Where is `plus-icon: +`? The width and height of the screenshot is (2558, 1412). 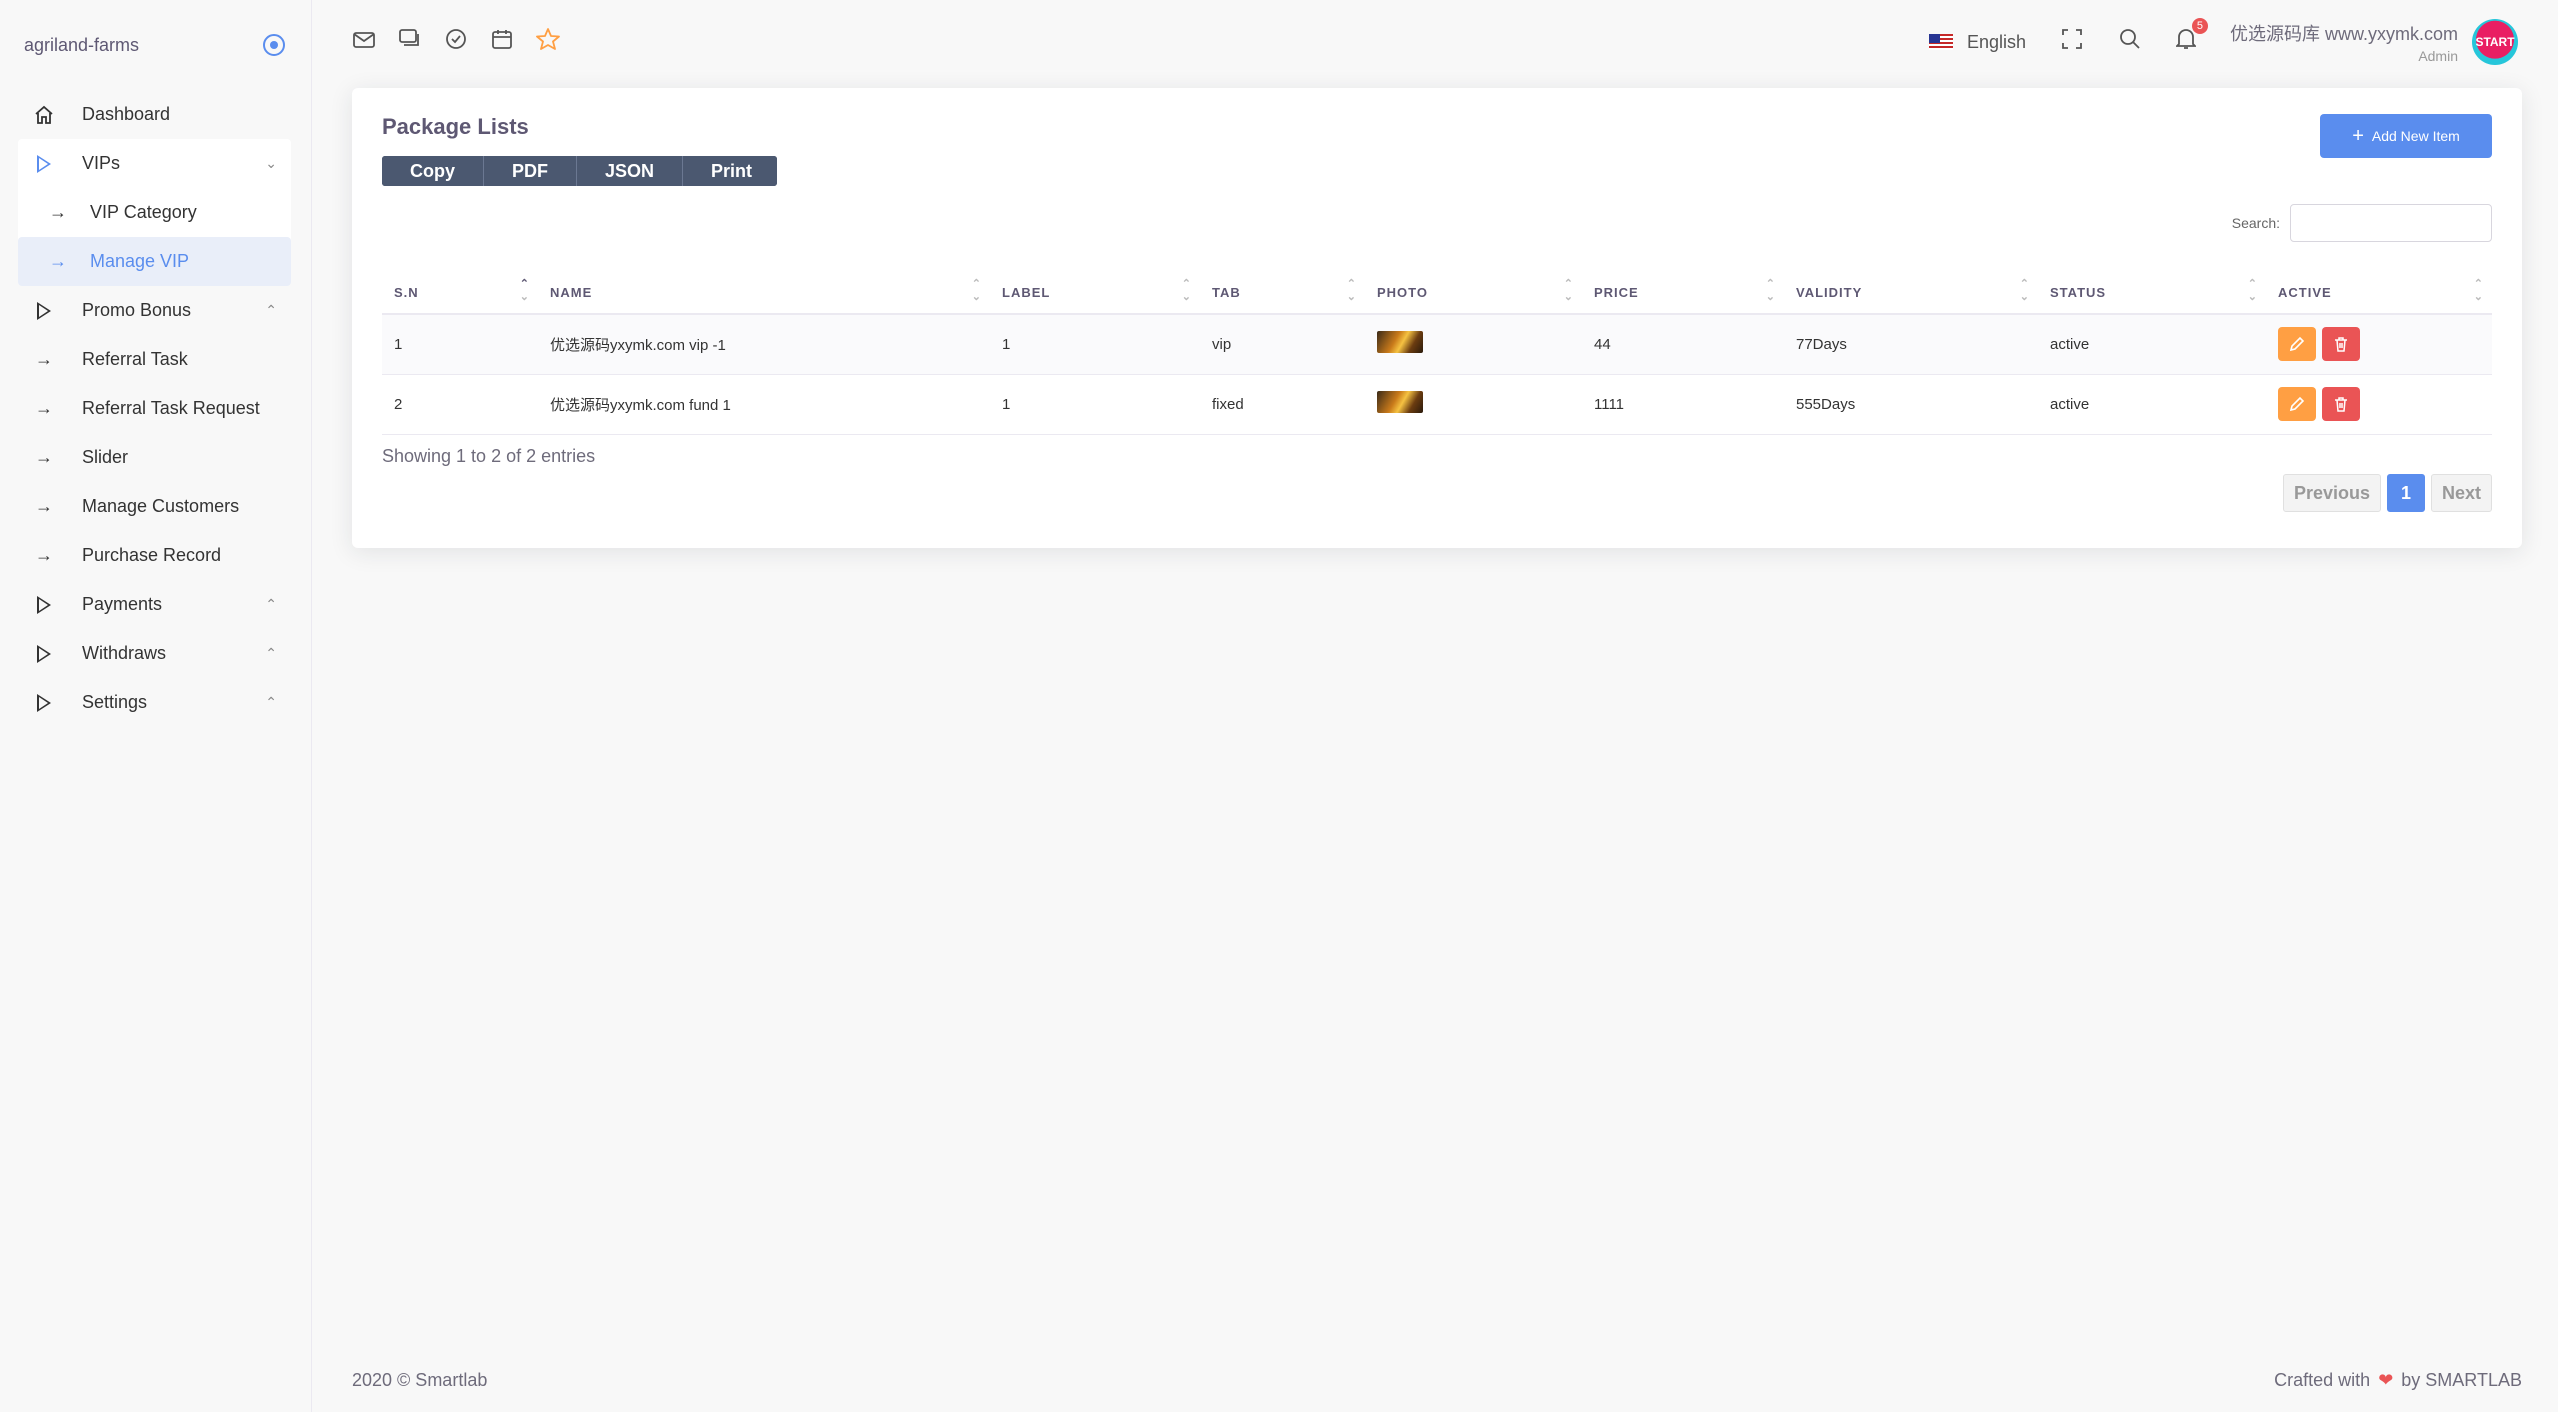
plus-icon: + is located at coordinates (2358, 136).